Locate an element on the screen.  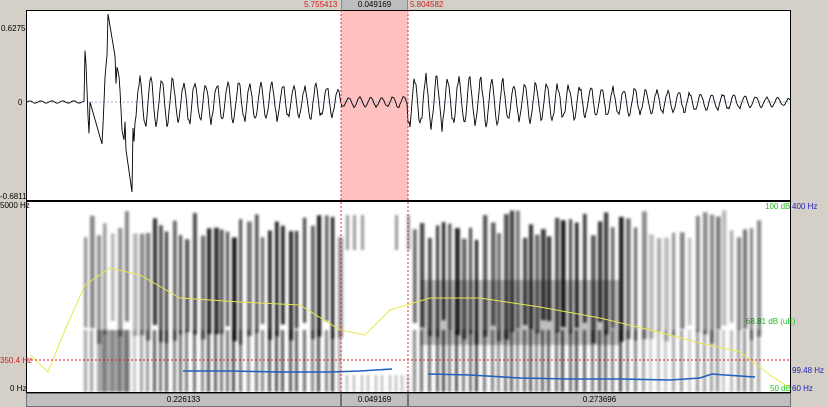
right-duration-bar: 0.273696 is located at coordinates (599, 400).